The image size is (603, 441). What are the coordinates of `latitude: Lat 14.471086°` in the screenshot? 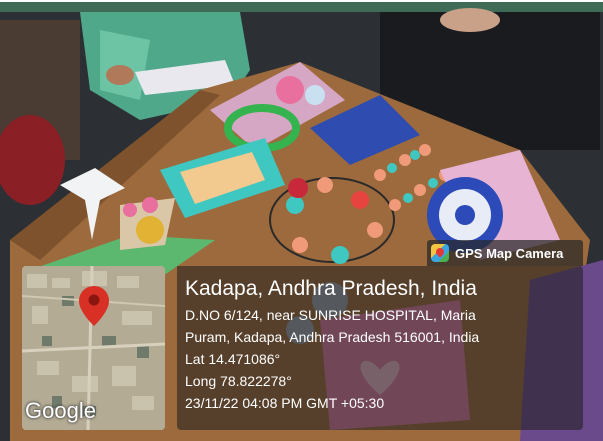 It's located at (233, 359).